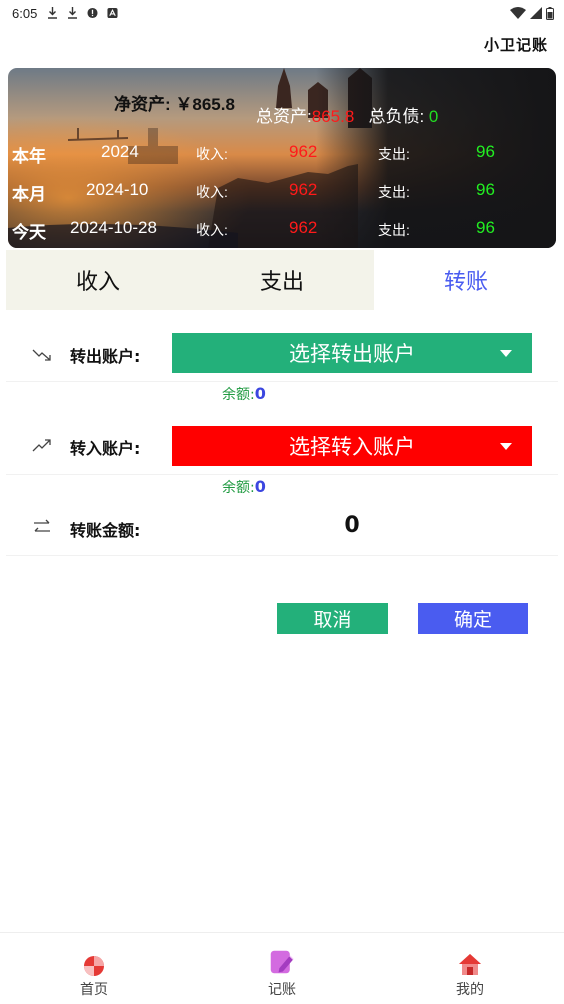  I want to click on summary-row-today: 今天 2024-10-28 收入: 962 支出: 96, so click(282, 228).